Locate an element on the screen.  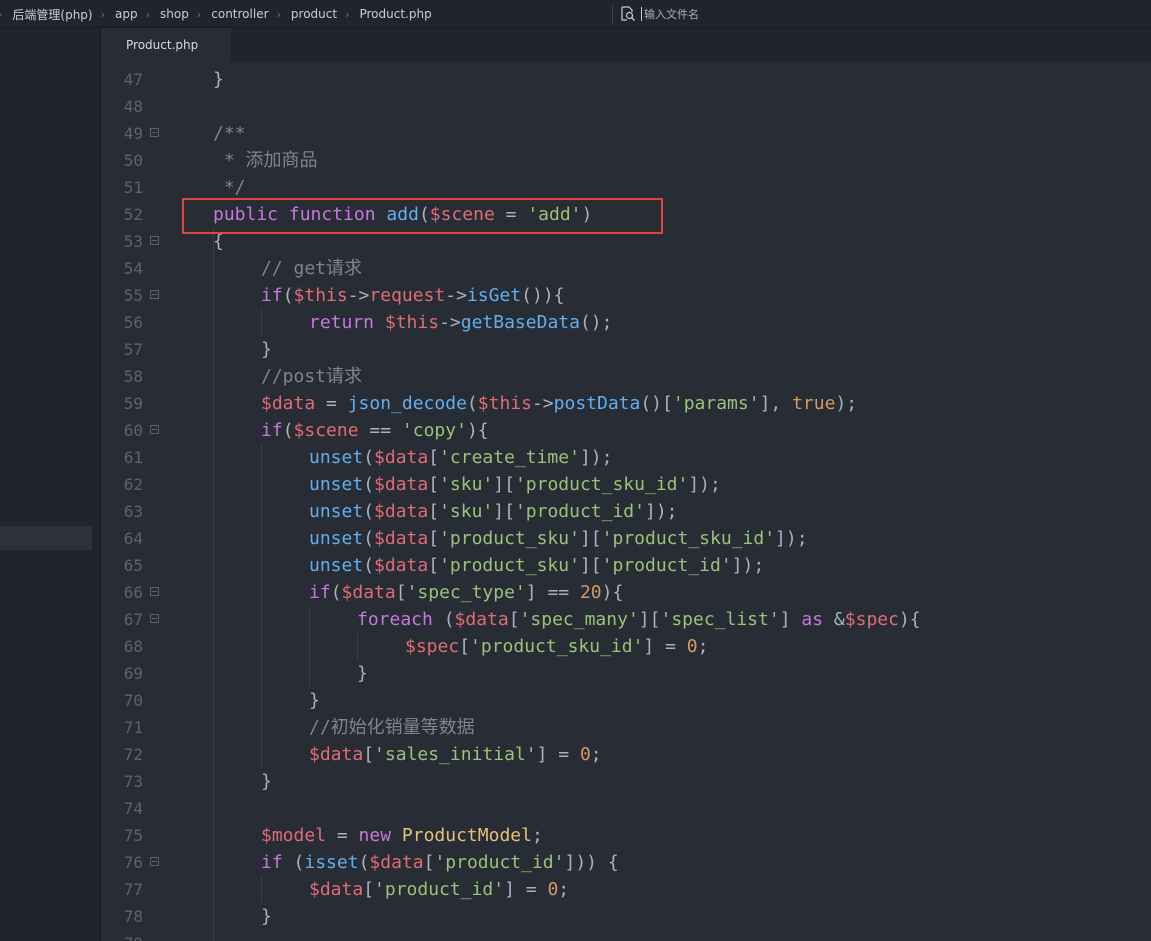
line-number: 51 is located at coordinates (133, 187).